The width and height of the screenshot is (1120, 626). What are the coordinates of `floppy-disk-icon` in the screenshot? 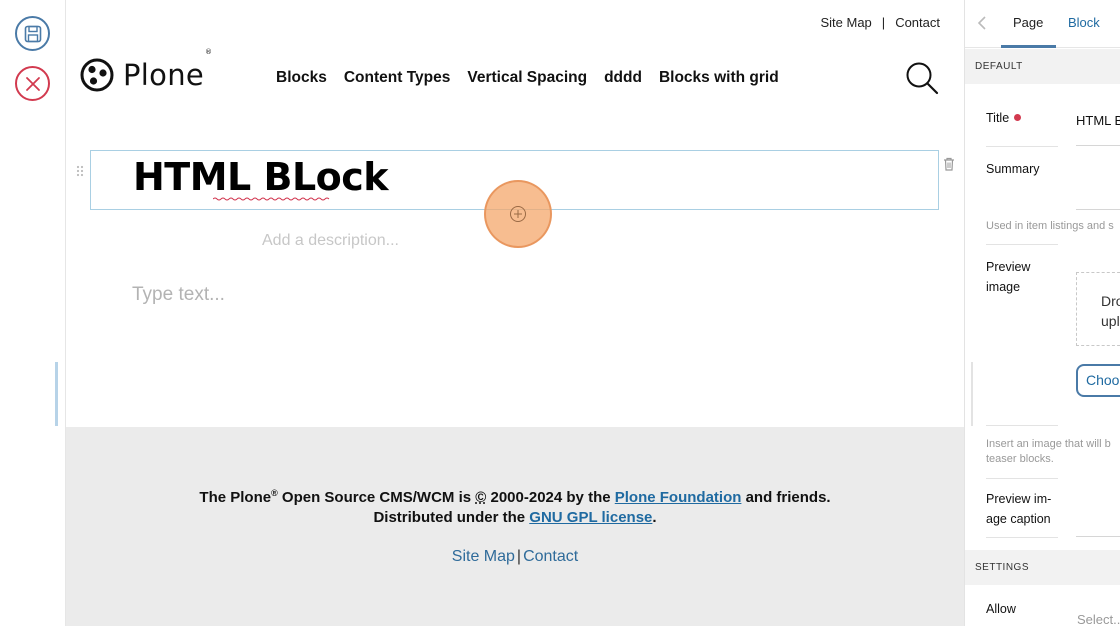 It's located at (32, 33).